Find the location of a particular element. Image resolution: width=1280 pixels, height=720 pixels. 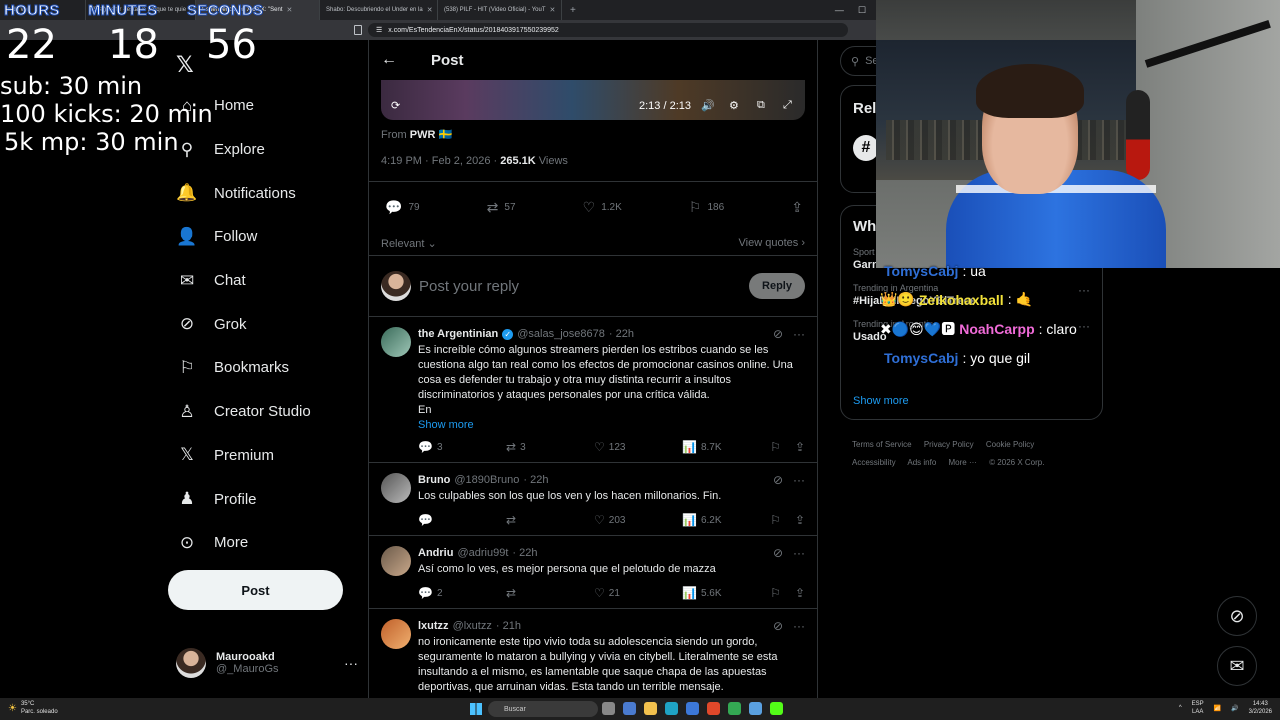

show-more-link: Show more is located at coordinates (611, 425).